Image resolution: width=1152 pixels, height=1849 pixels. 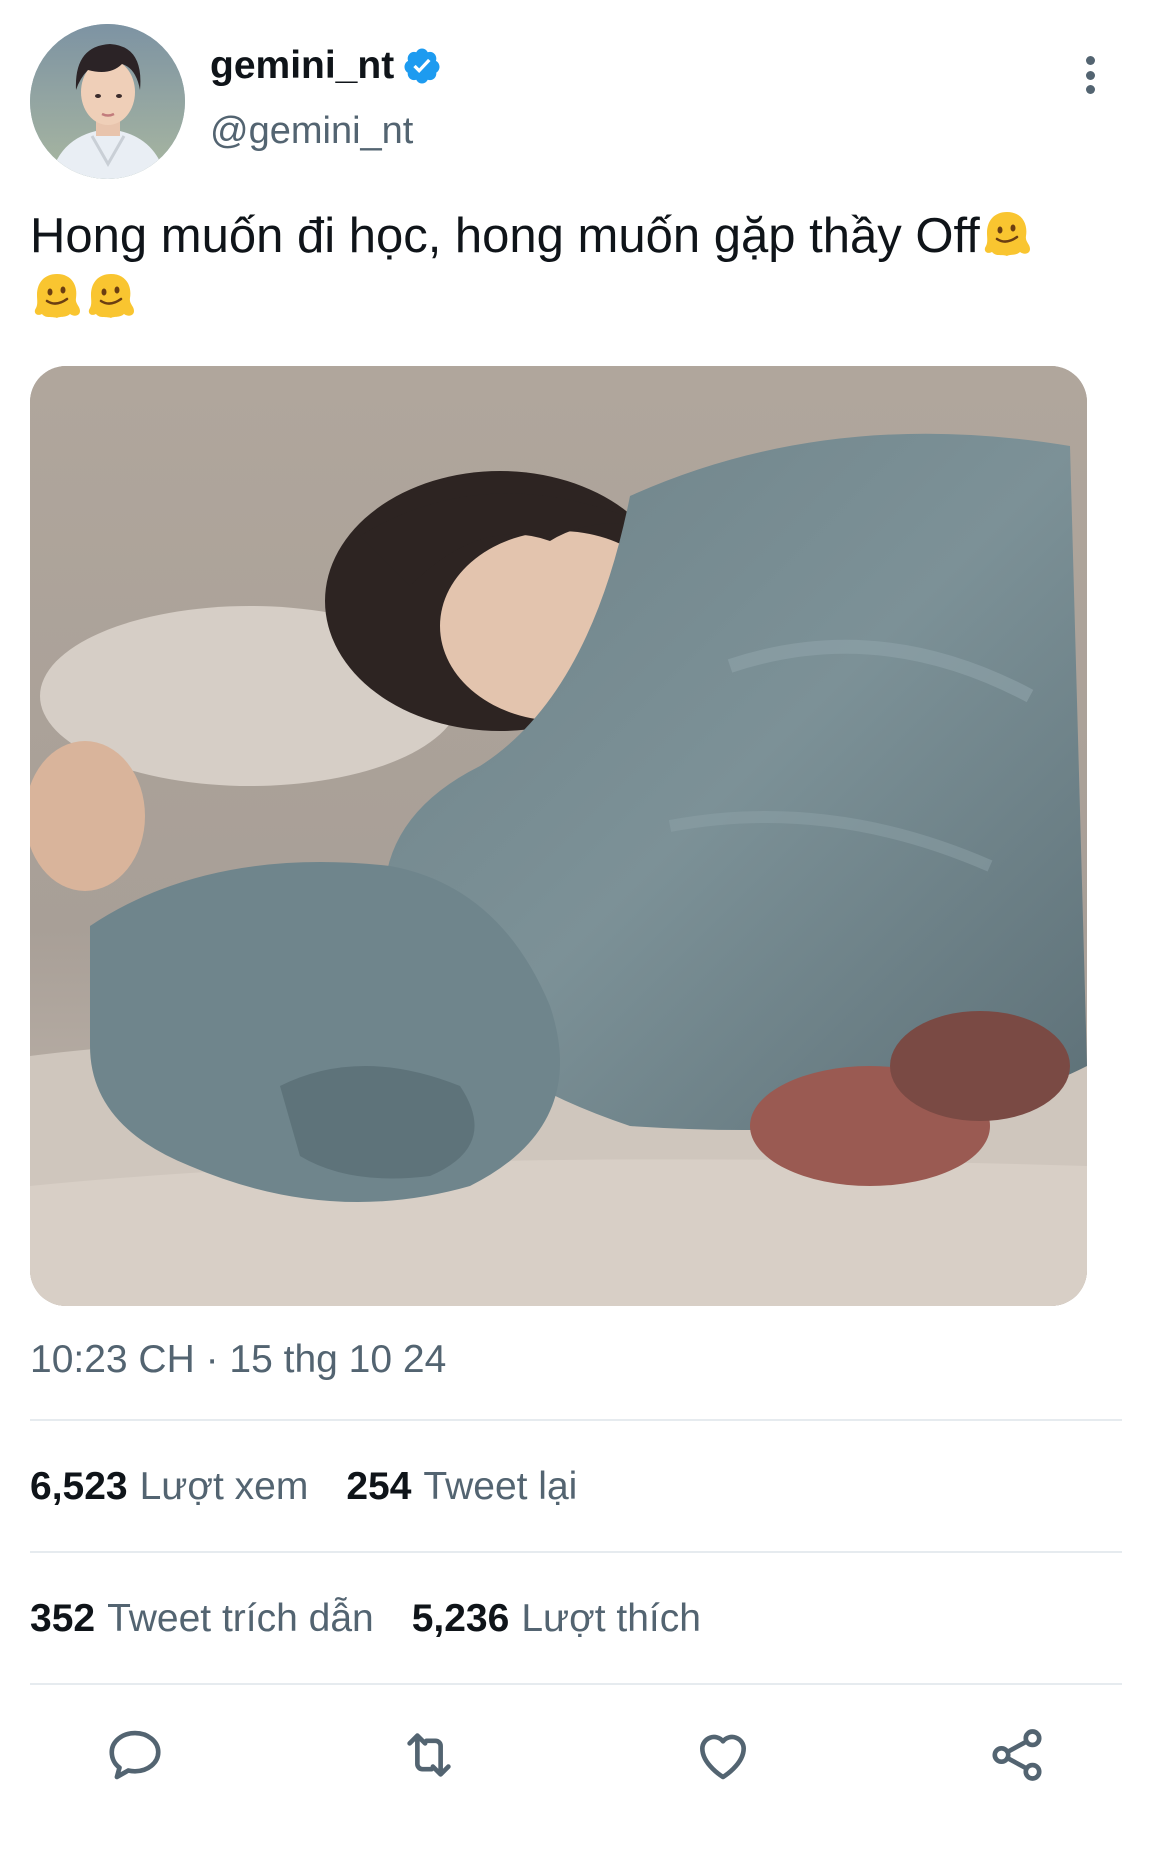 I want to click on share-button, so click(x=1017, y=1755).